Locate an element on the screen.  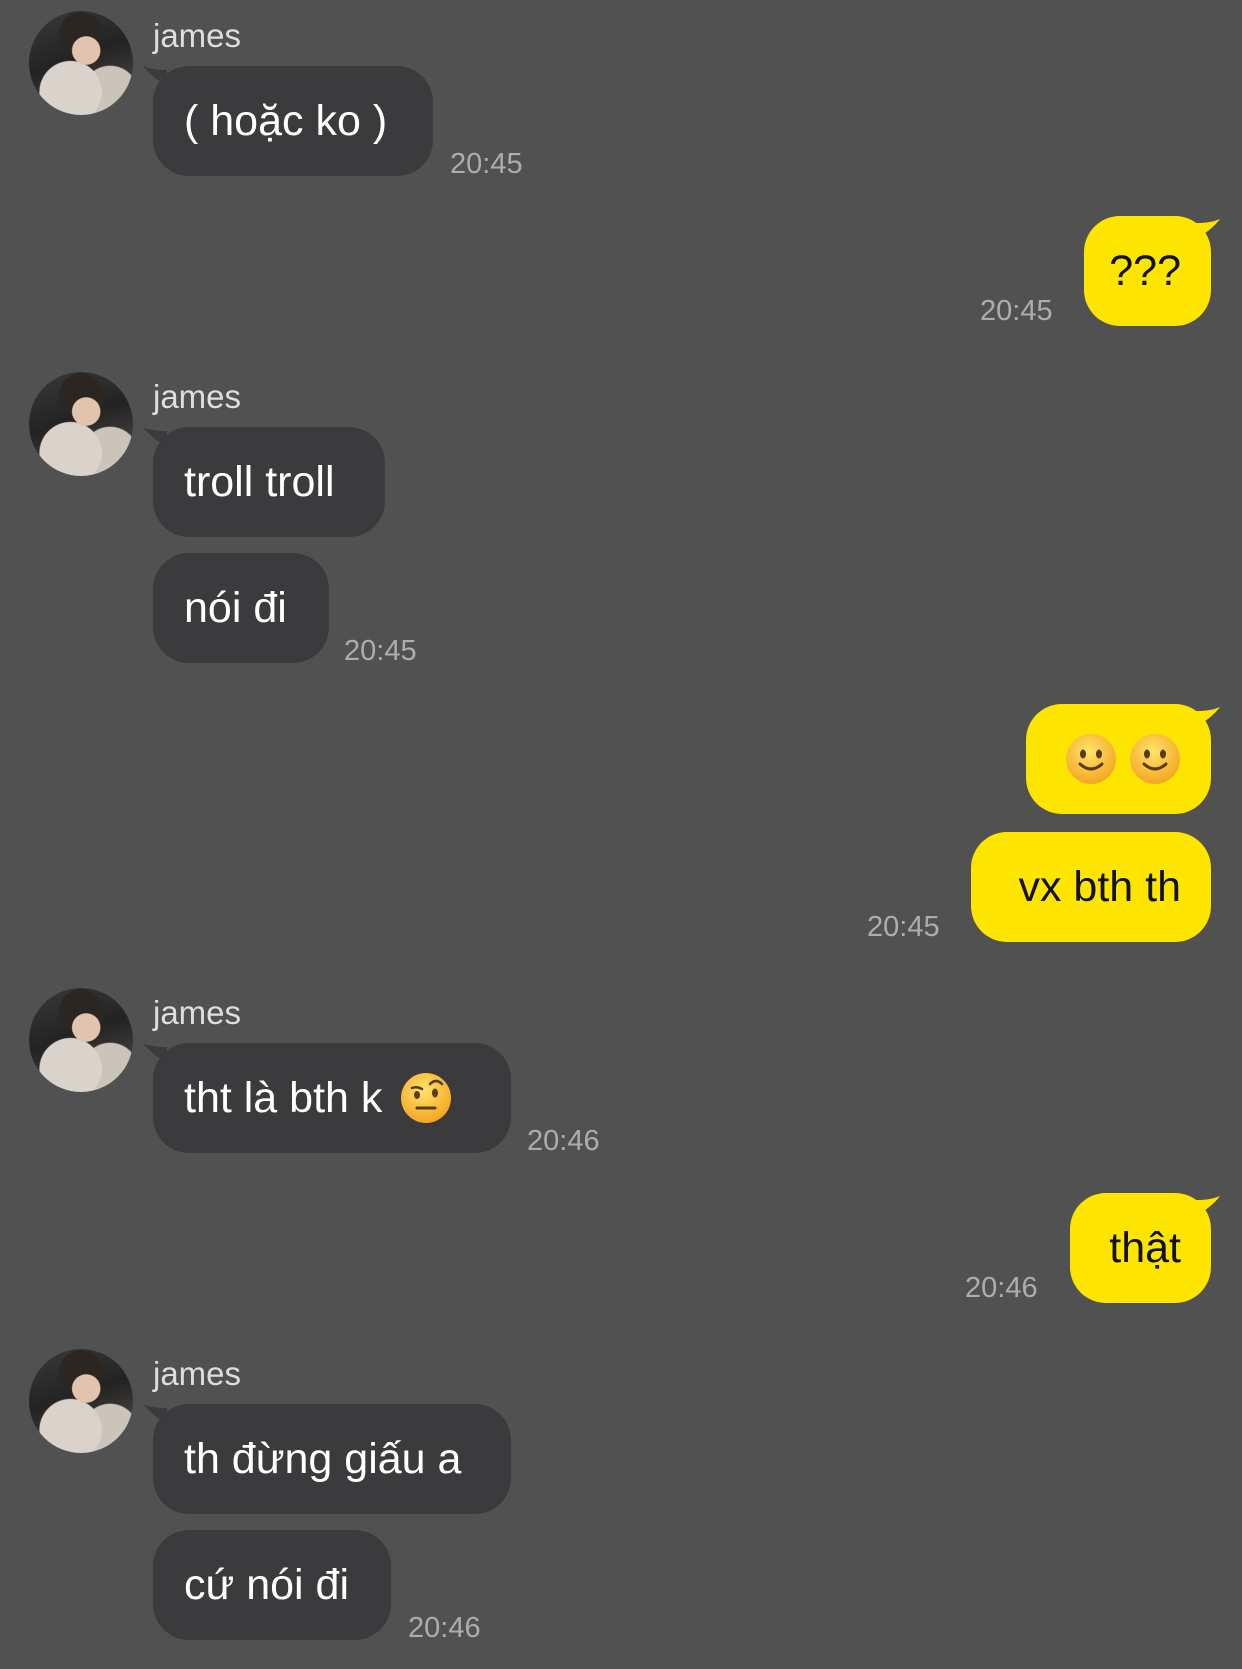
message-text: th đừng giấu a is located at coordinates (323, 1458).